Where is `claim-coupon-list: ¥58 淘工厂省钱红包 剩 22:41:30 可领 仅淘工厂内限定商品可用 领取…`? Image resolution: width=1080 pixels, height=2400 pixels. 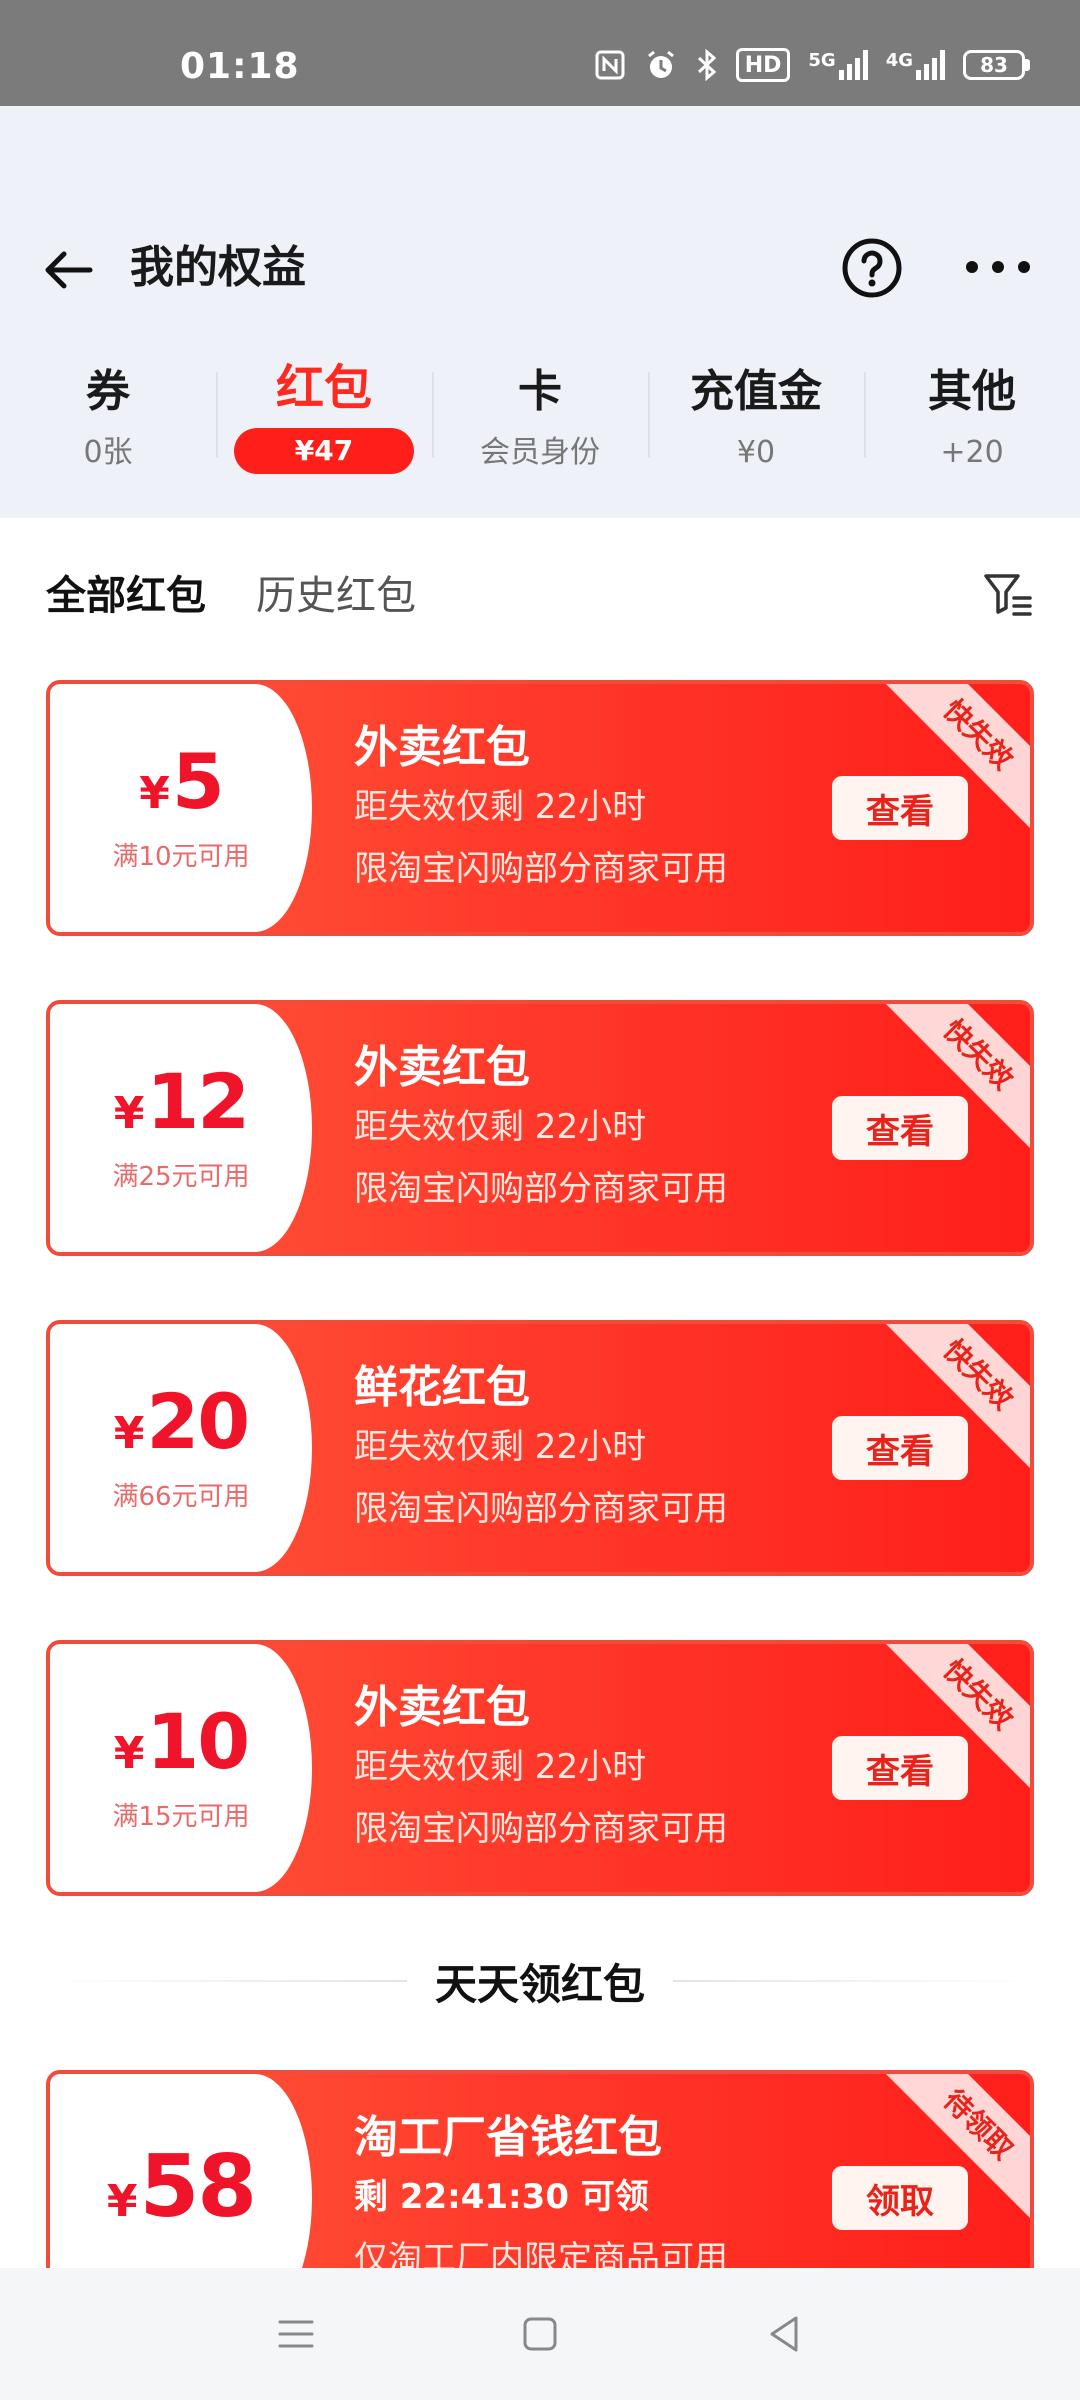
claim-coupon-list: ¥58 淘工厂省钱红包 剩 22:41:30 可领 仅淘工厂内限定商品可用 领取… is located at coordinates (540, 2169).